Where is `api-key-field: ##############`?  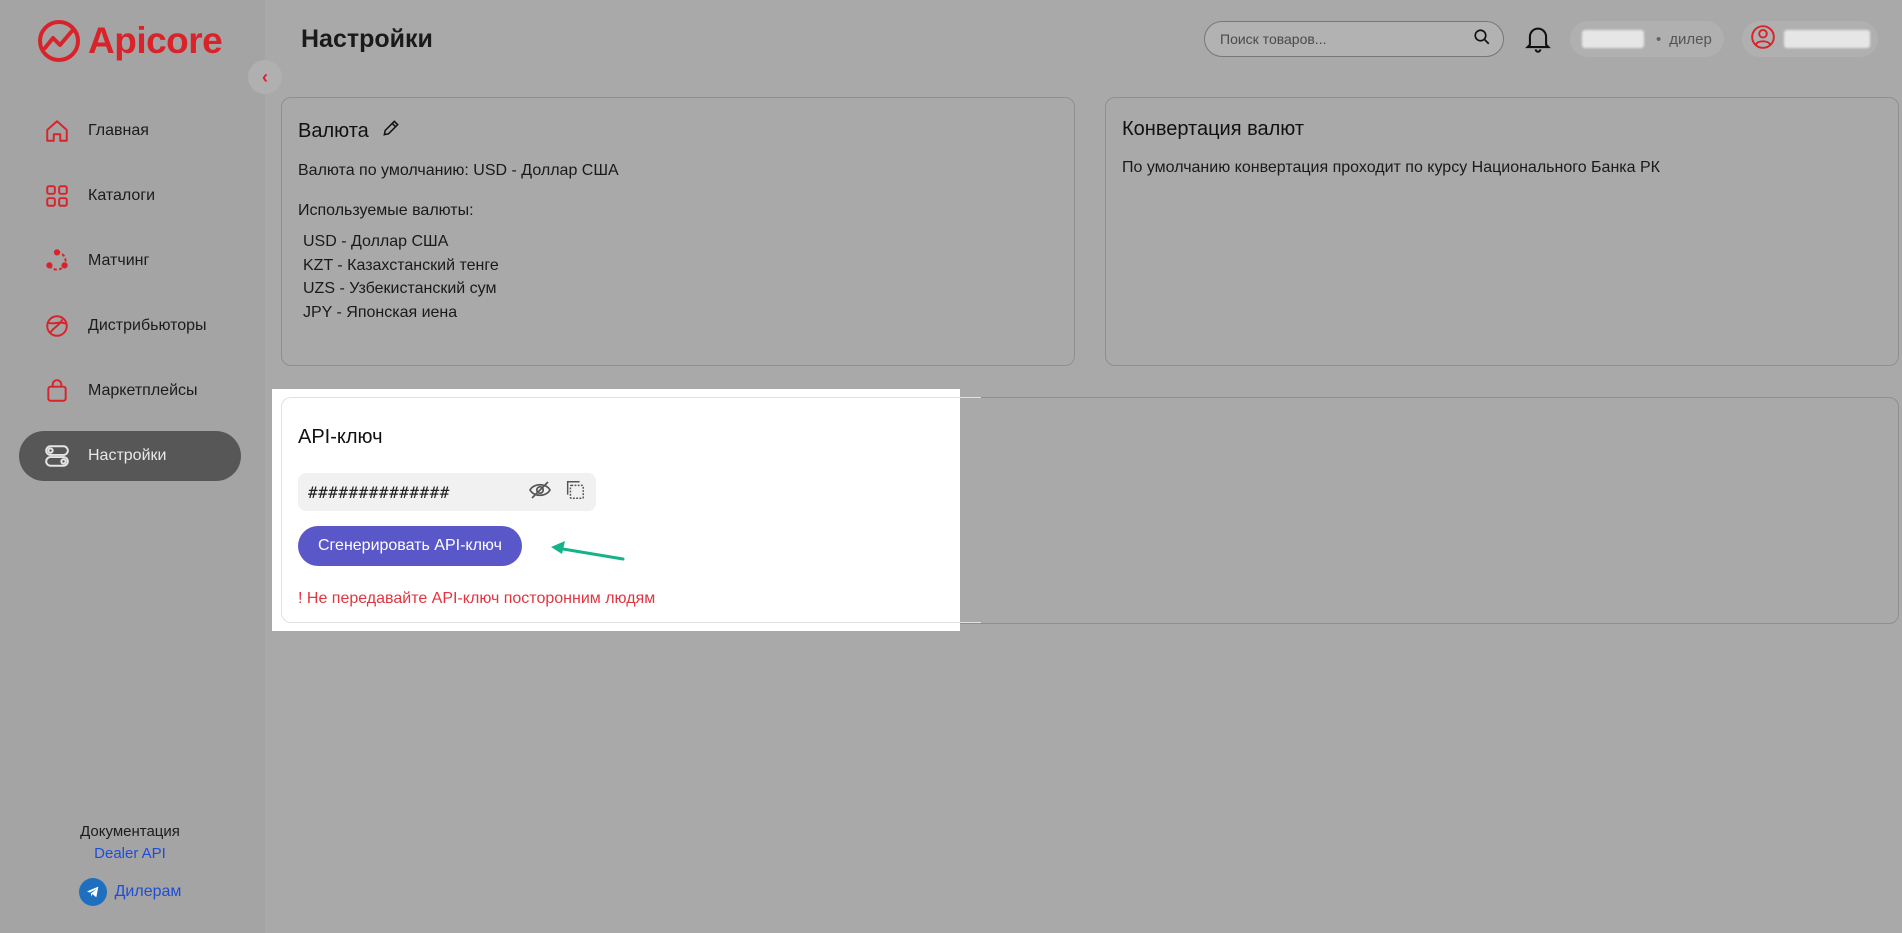 api-key-field: ############## is located at coordinates (447, 492).